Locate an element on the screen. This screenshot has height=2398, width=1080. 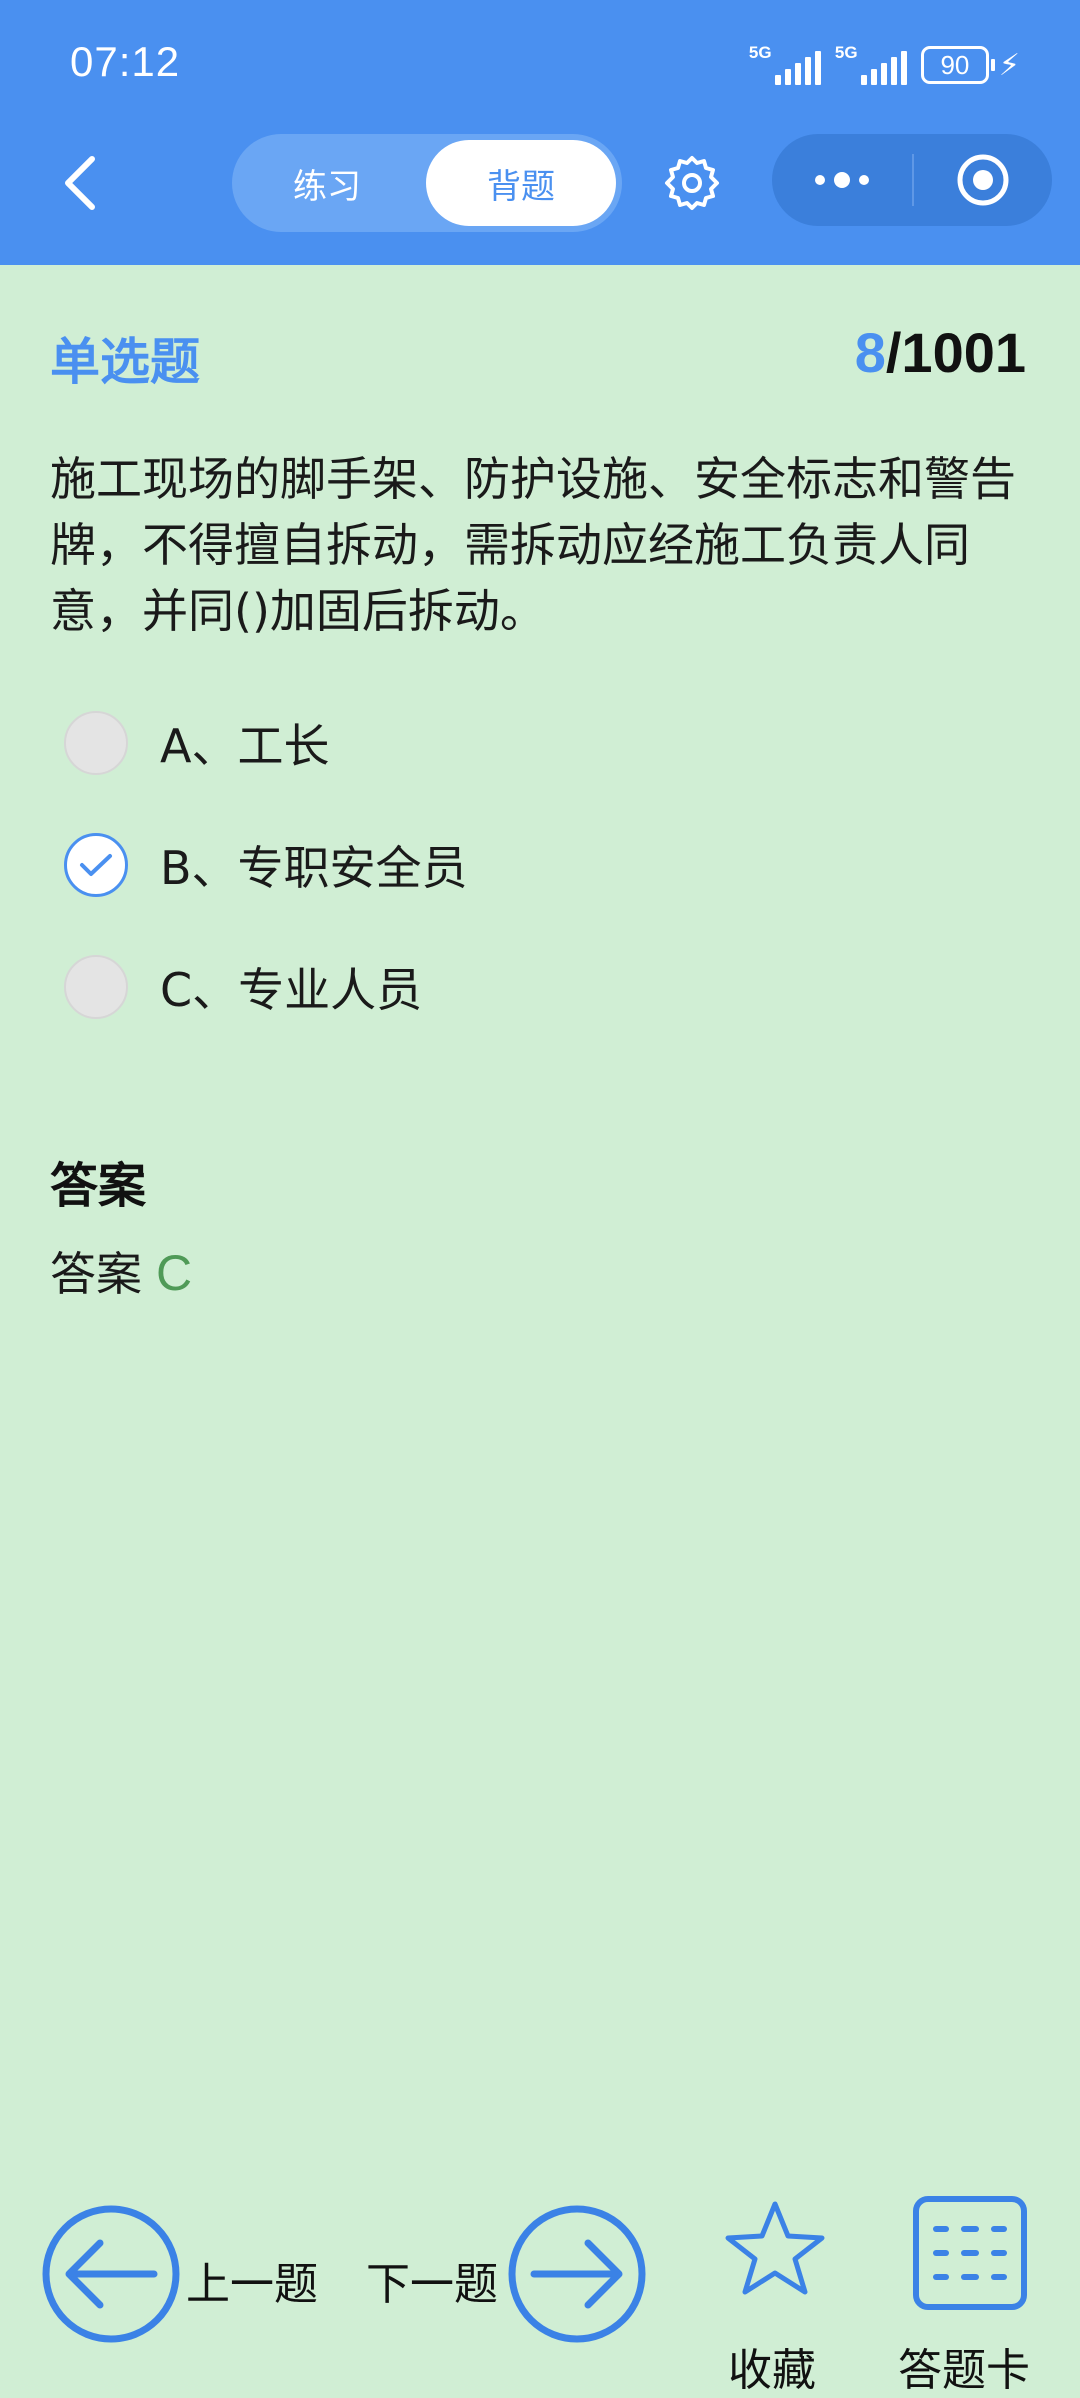
answer-line: 答案 C is located at coordinates (121, 1271).